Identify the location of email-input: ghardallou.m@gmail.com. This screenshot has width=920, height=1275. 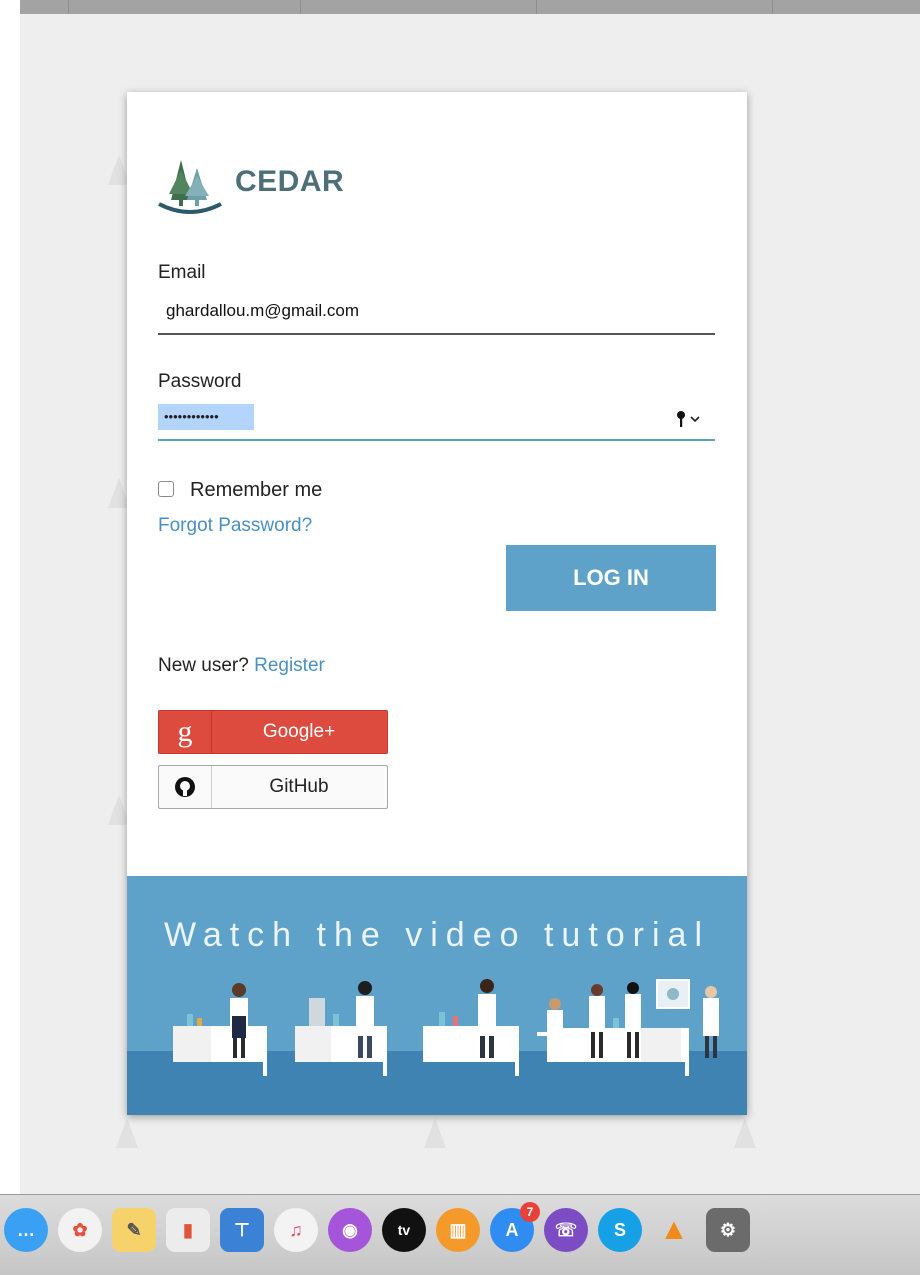
(262, 311).